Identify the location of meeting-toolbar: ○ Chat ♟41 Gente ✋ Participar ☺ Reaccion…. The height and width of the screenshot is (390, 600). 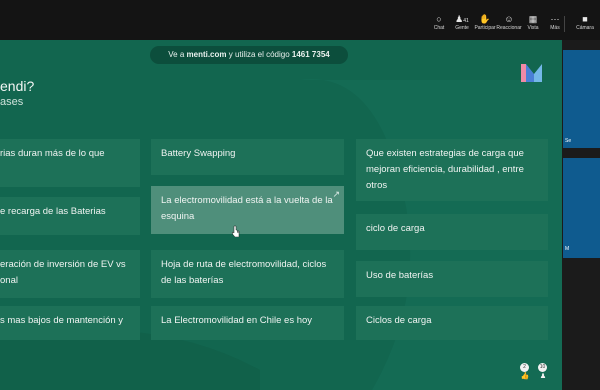
(300, 20).